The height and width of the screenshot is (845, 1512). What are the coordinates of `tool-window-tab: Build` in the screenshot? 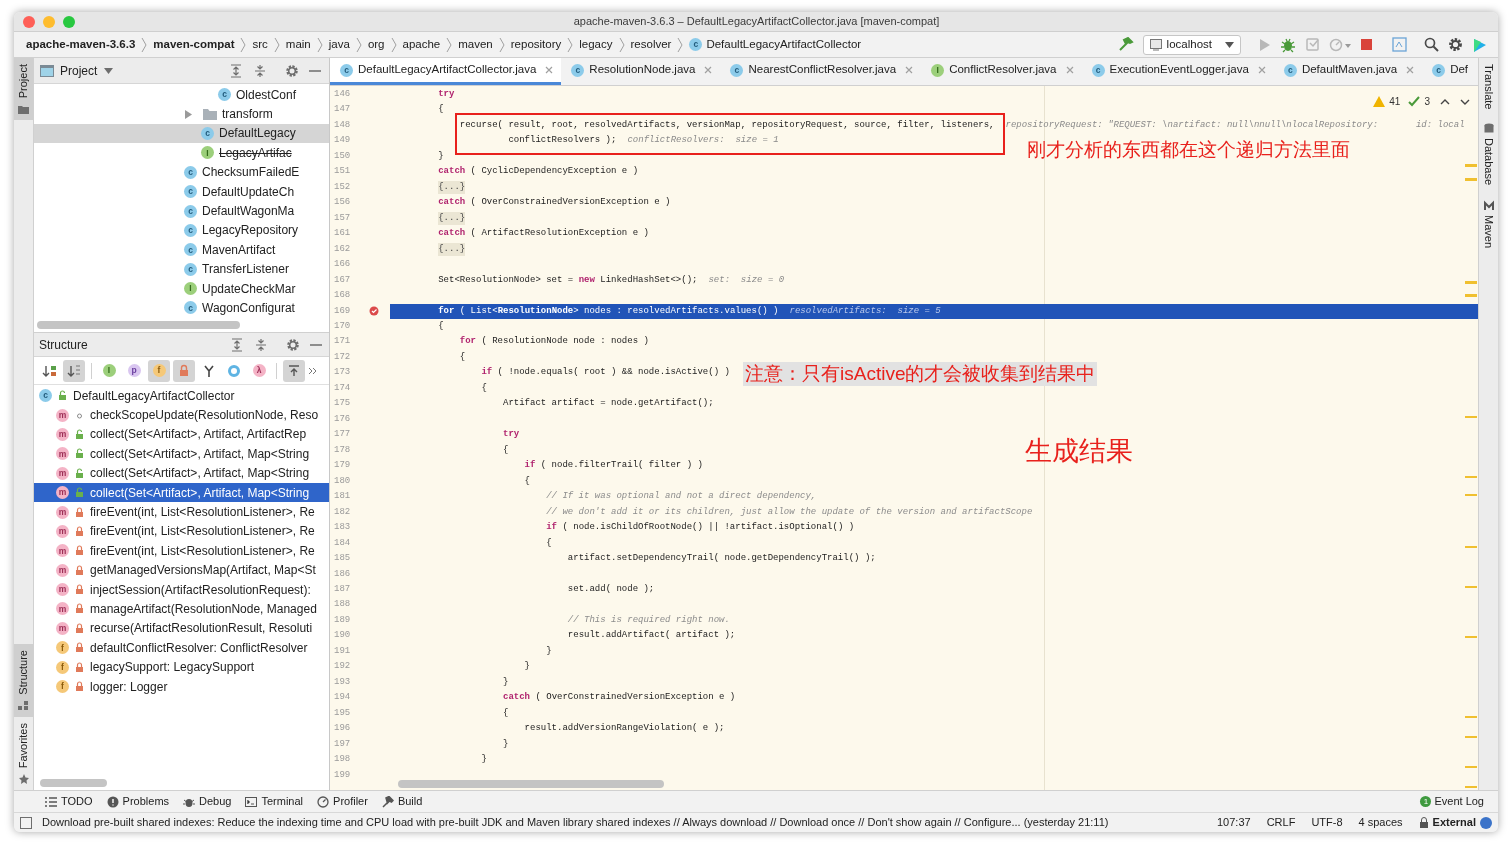 It's located at (402, 801).